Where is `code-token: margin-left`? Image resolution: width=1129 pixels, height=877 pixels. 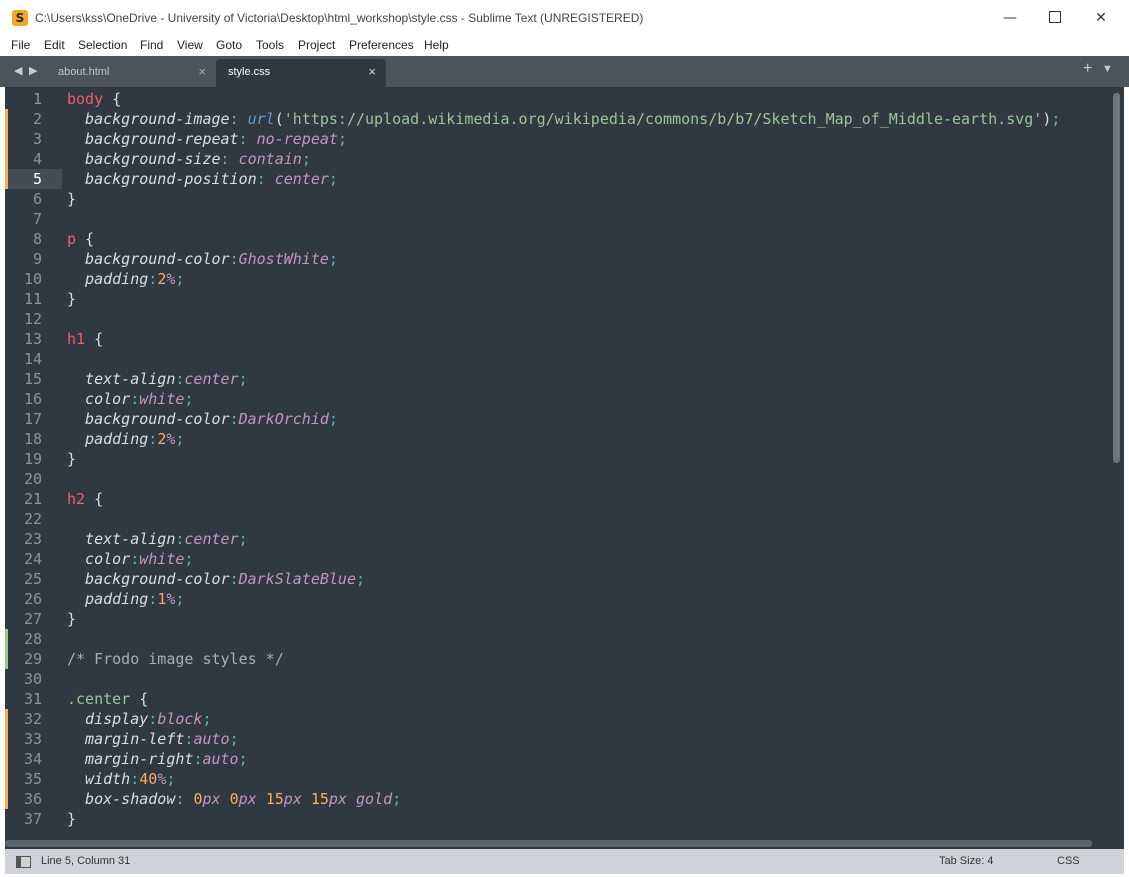
code-token: margin-left is located at coordinates (126, 739).